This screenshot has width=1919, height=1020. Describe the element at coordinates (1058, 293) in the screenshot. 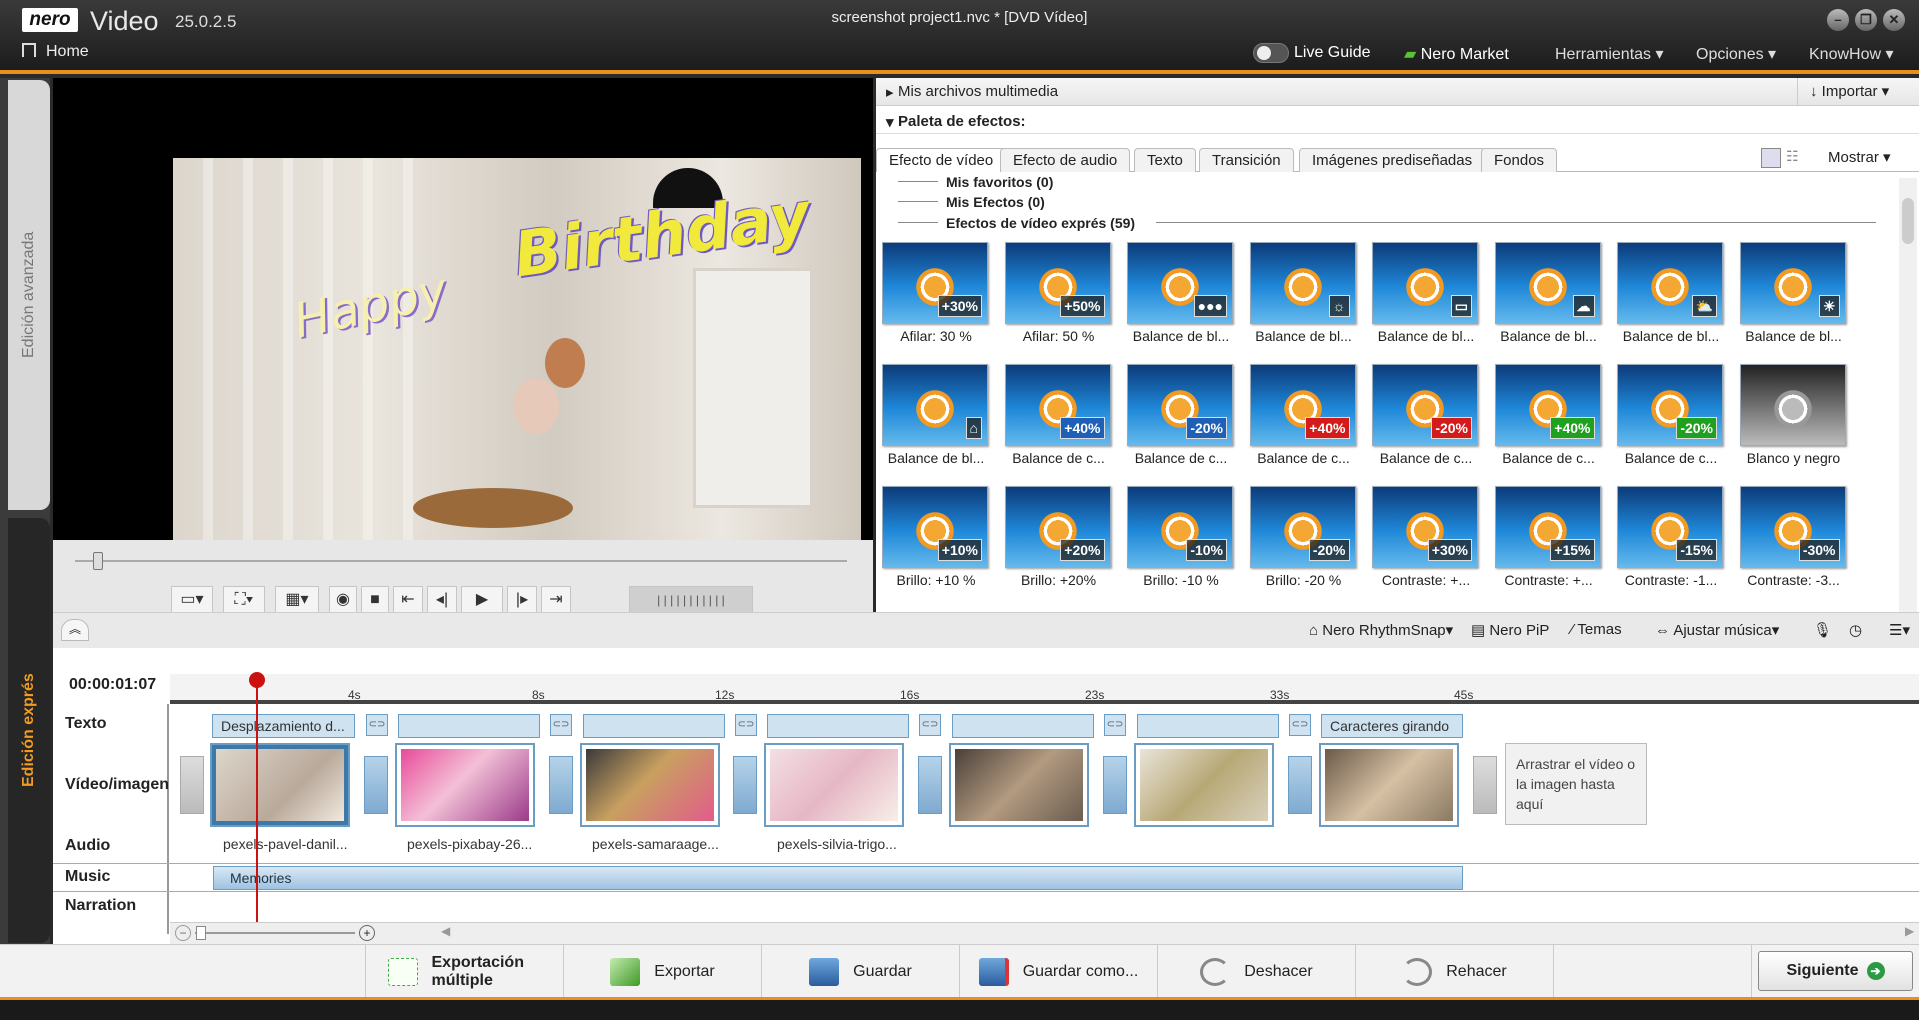

I see `effect-tile: +50% Afilar: 50 %` at that location.